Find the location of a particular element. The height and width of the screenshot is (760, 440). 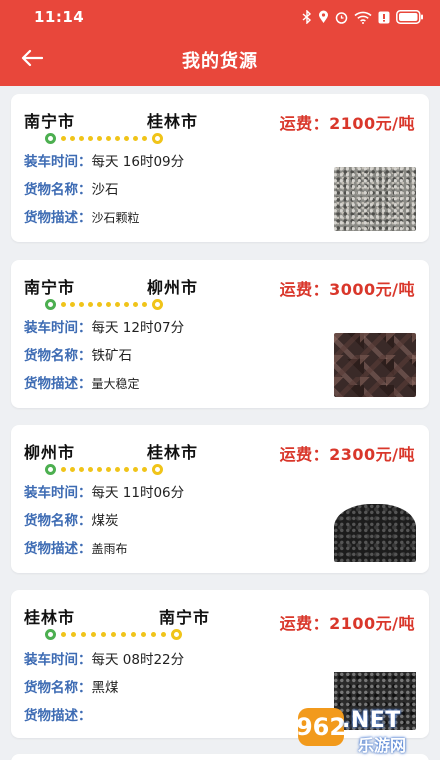

arrow-left-icon is located at coordinates (32, 60).